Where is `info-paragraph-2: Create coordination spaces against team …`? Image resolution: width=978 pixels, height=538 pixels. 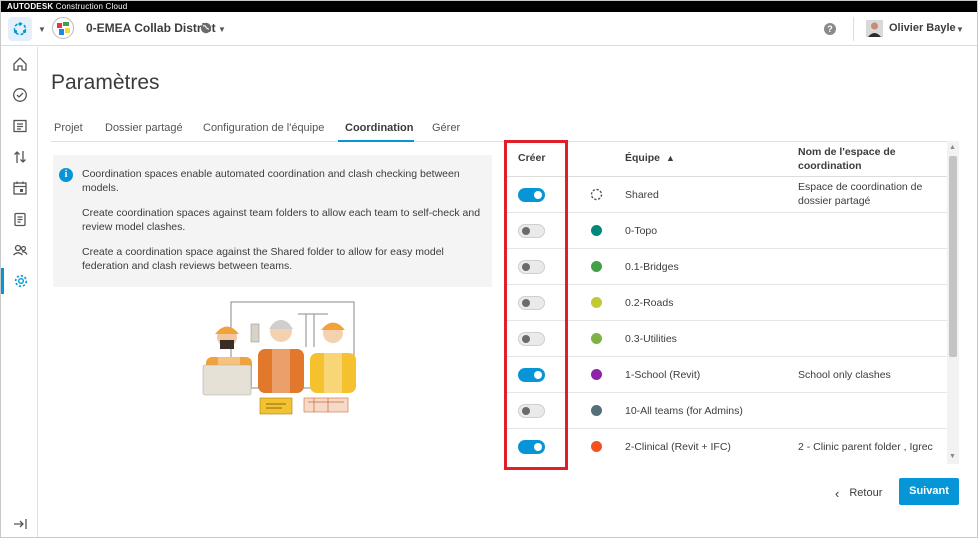
info-paragraph-2: Create coordination spaces against team … is located at coordinates (281, 220).